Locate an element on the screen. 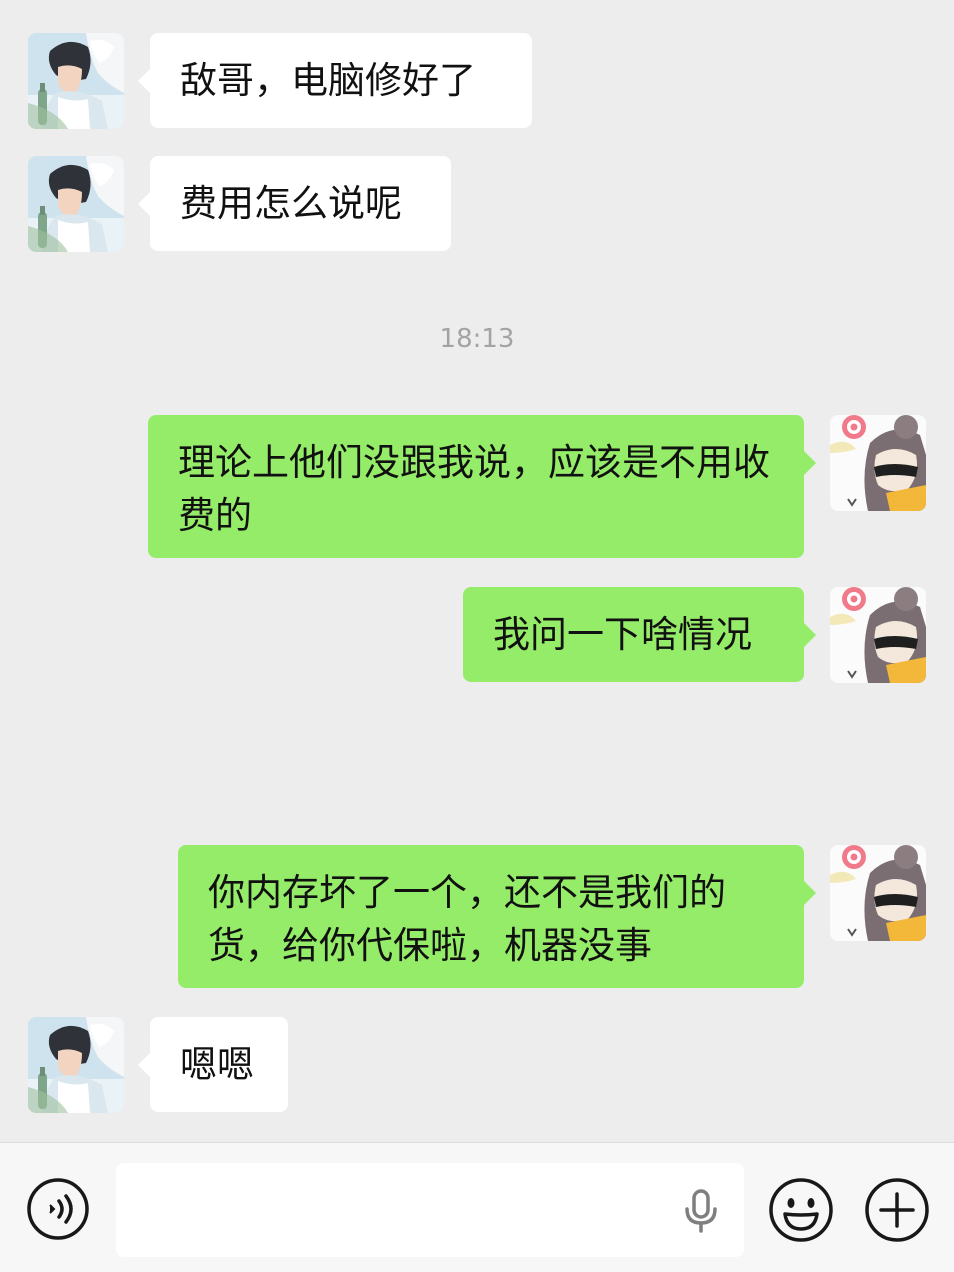 The image size is (954, 1272). message-bubble-incoming: 费用怎么说呢 is located at coordinates (294, 203).